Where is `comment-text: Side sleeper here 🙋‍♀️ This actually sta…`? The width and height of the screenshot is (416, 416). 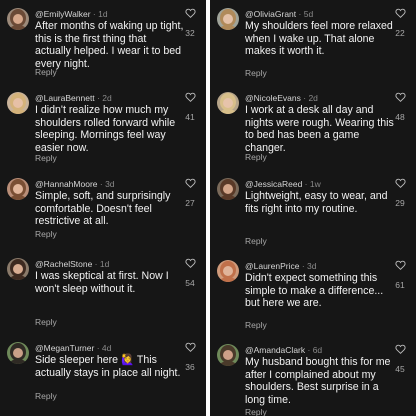 comment-text: Side sleeper here 🙋‍♀️ This actually sta… is located at coordinates (108, 366).